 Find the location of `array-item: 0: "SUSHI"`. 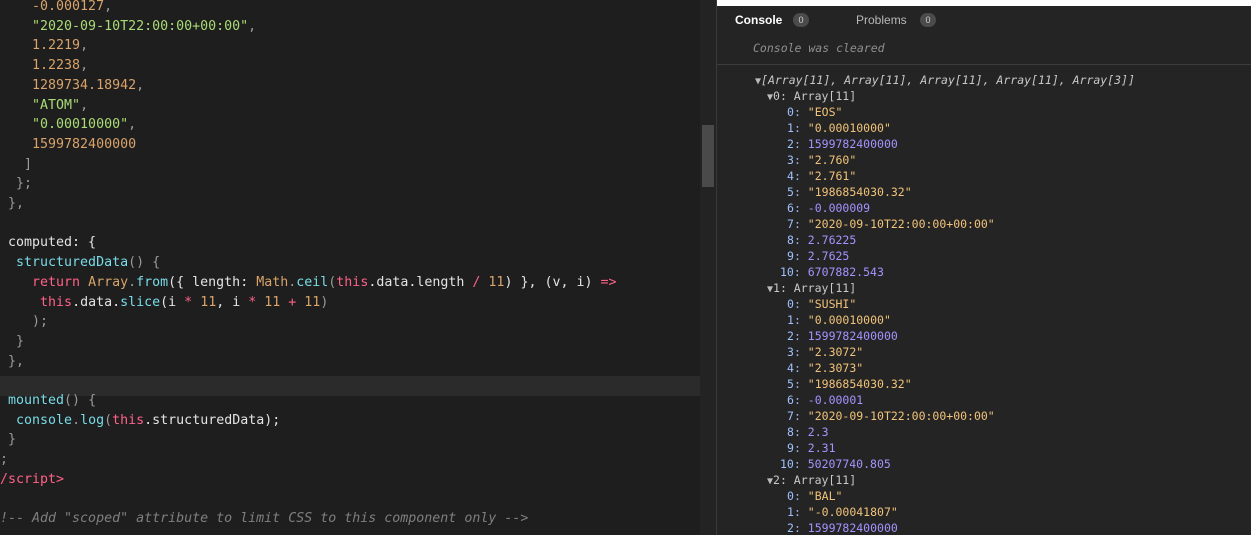

array-item: 0: "SUSHI" is located at coordinates (821, 304).